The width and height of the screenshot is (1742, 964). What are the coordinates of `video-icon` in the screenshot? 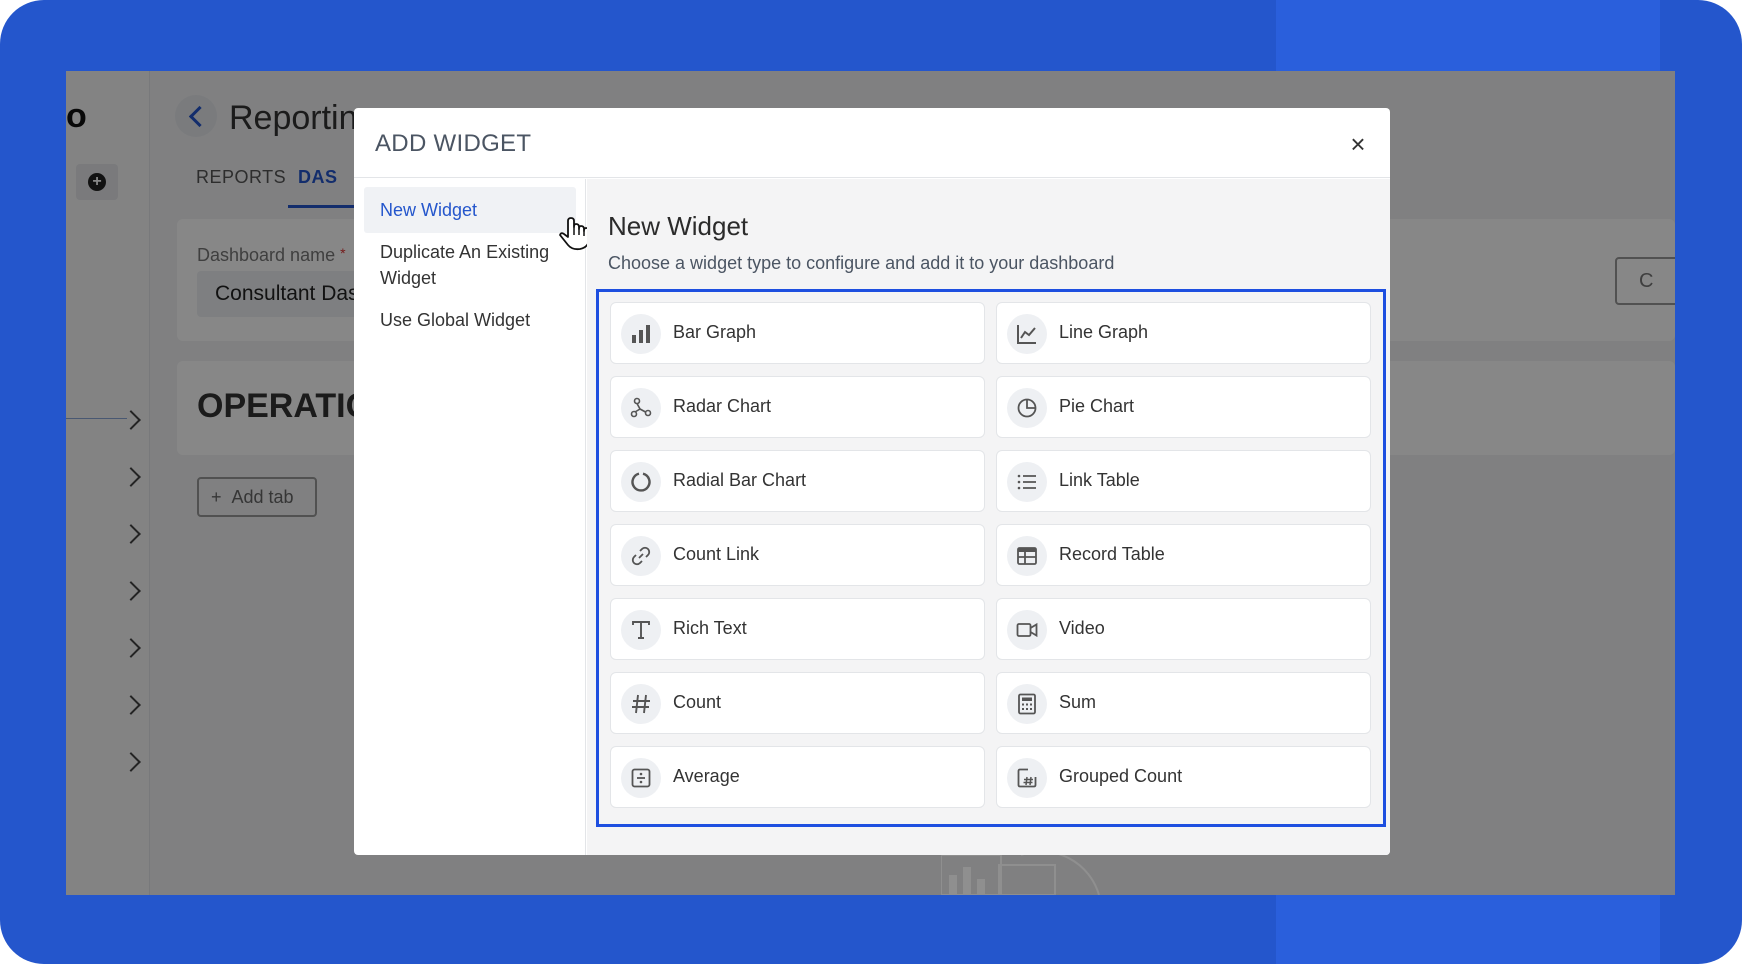 It's located at (1027, 630).